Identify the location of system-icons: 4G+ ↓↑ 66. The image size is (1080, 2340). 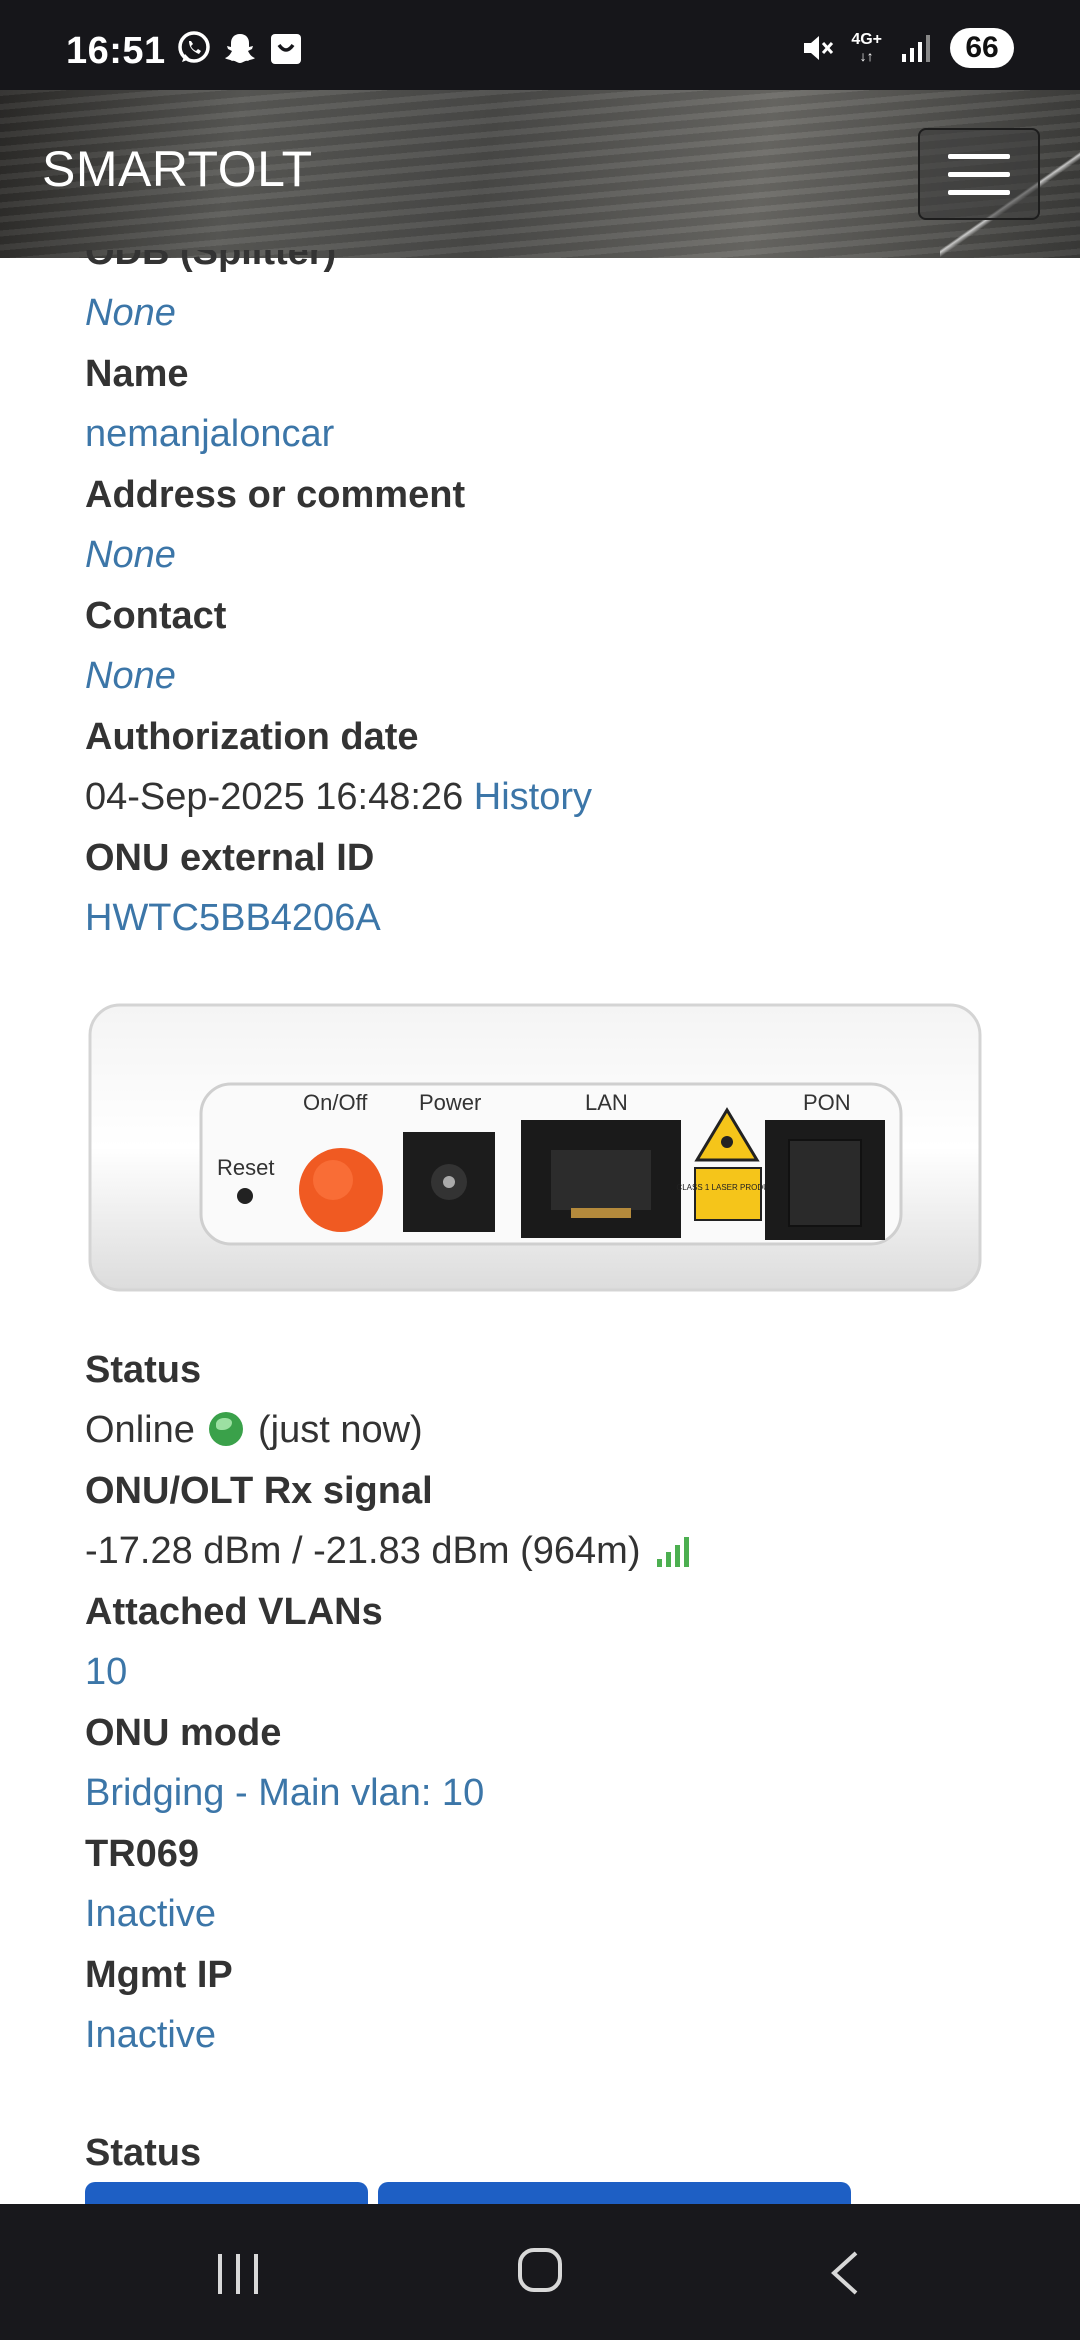
(906, 48).